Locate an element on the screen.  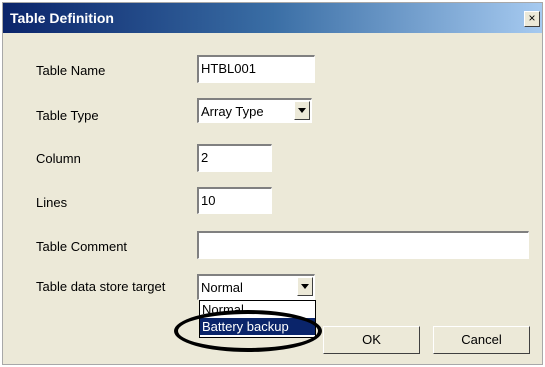
column-input: 2 is located at coordinates (234, 158).